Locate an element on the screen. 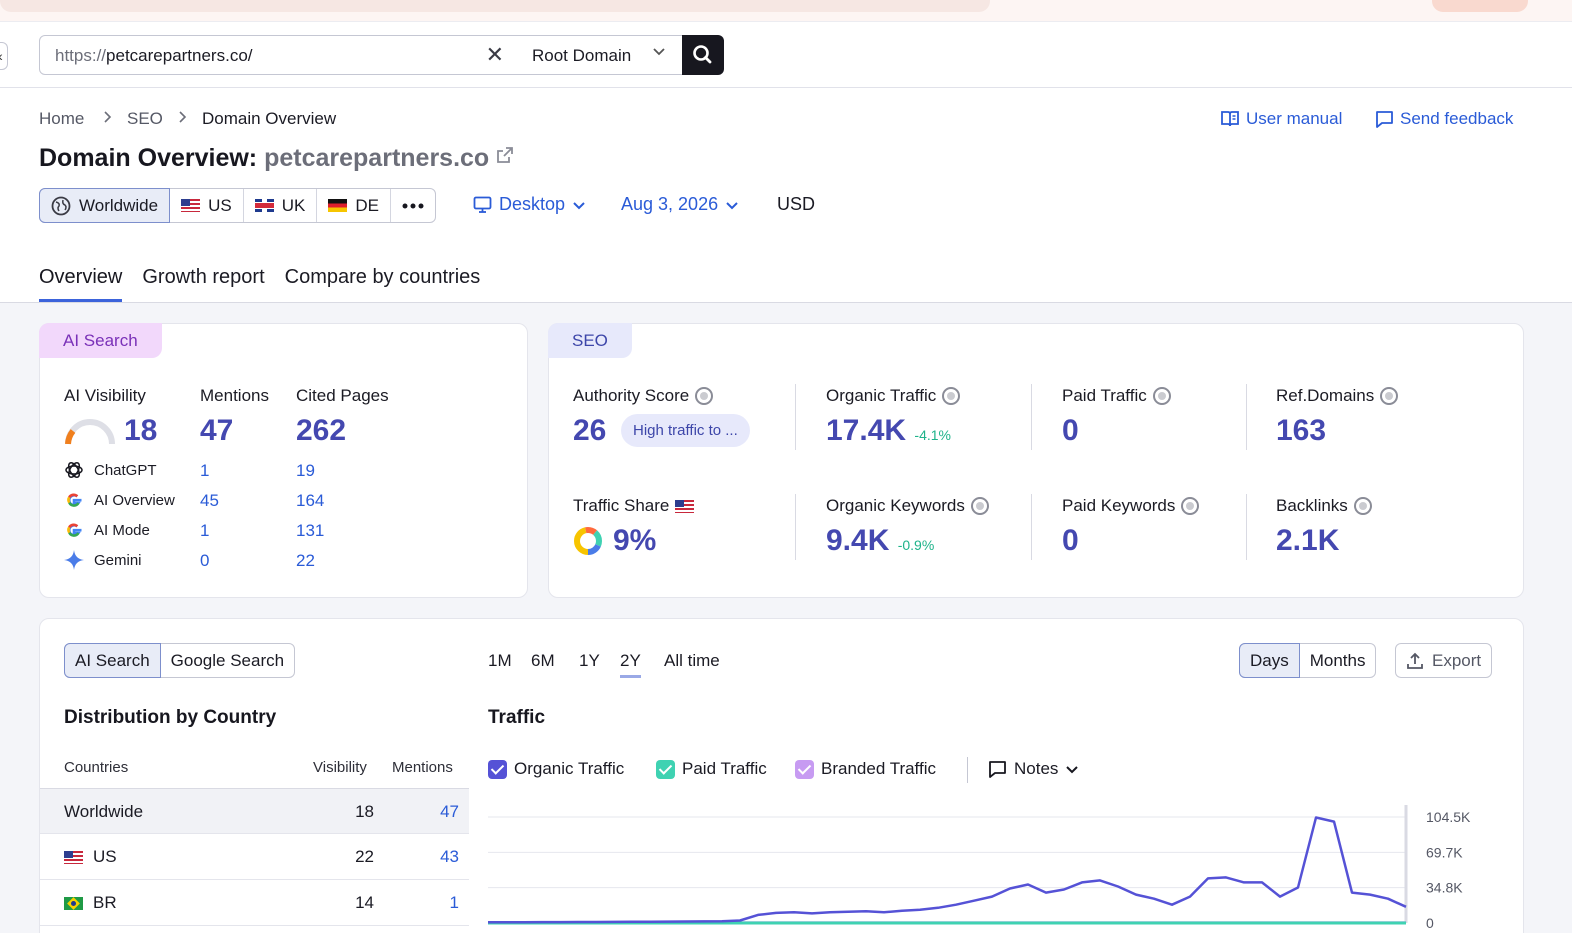  traffic-share-value: 9% is located at coordinates (634, 541).